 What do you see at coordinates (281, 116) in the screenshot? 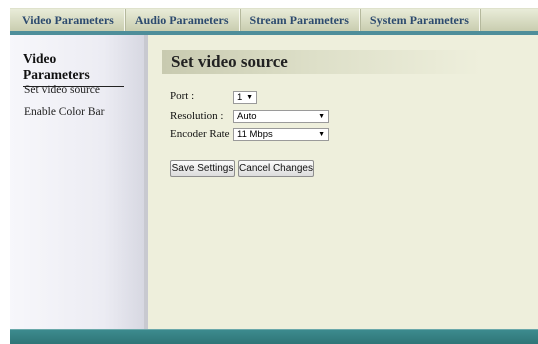
I see `resolution-select: Auto ▼` at bounding box center [281, 116].